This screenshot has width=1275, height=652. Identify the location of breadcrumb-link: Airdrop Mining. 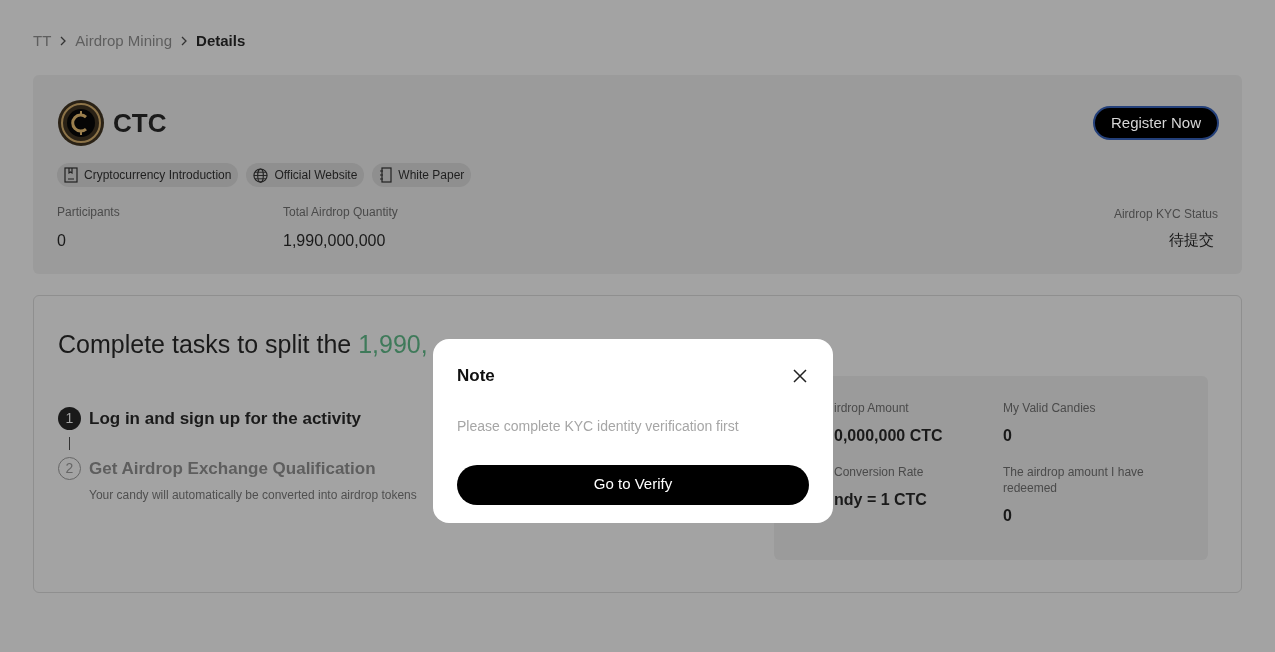
(124, 41).